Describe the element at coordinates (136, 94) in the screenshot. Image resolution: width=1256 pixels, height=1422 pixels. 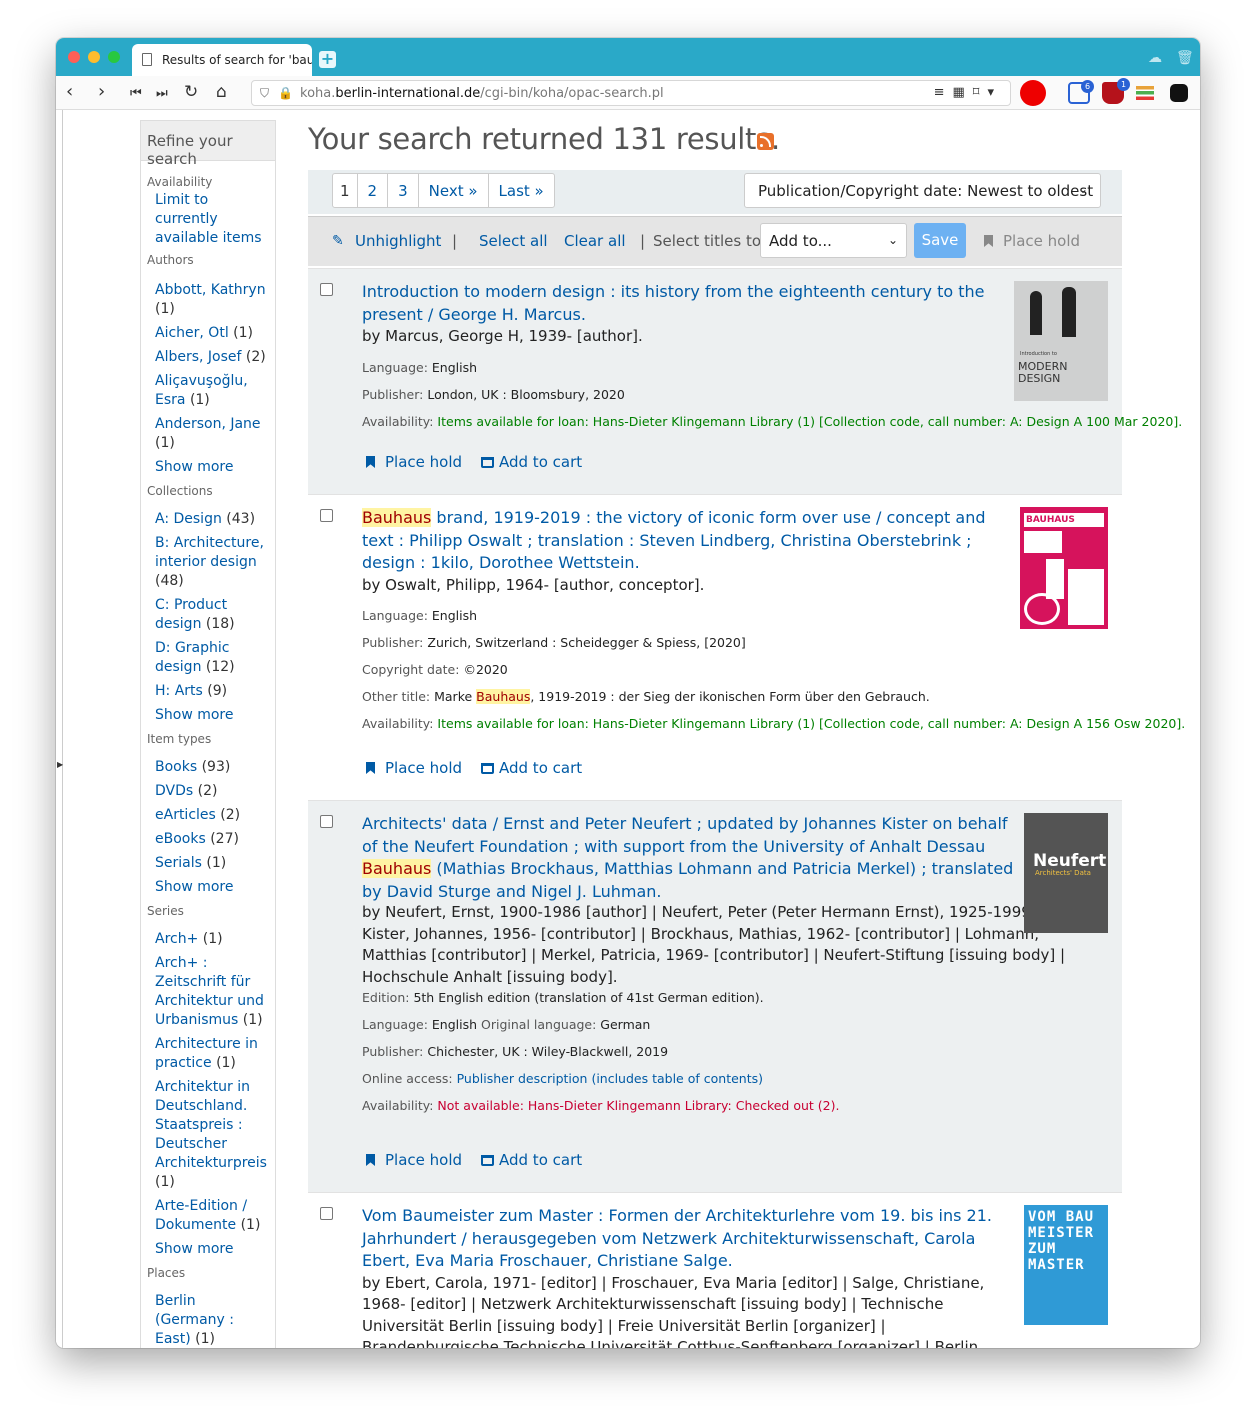
I see `skip-back-icon: ⏮` at that location.